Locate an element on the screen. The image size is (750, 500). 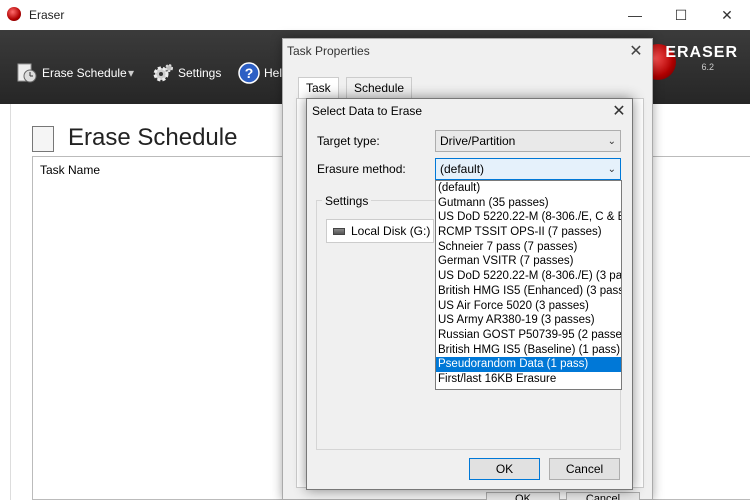
settings-button: Settings is located at coordinates (186, 73).